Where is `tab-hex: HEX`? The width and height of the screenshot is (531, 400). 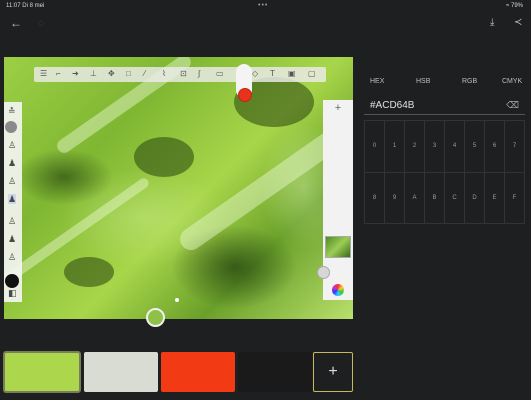 tab-hex: HEX is located at coordinates (377, 81).